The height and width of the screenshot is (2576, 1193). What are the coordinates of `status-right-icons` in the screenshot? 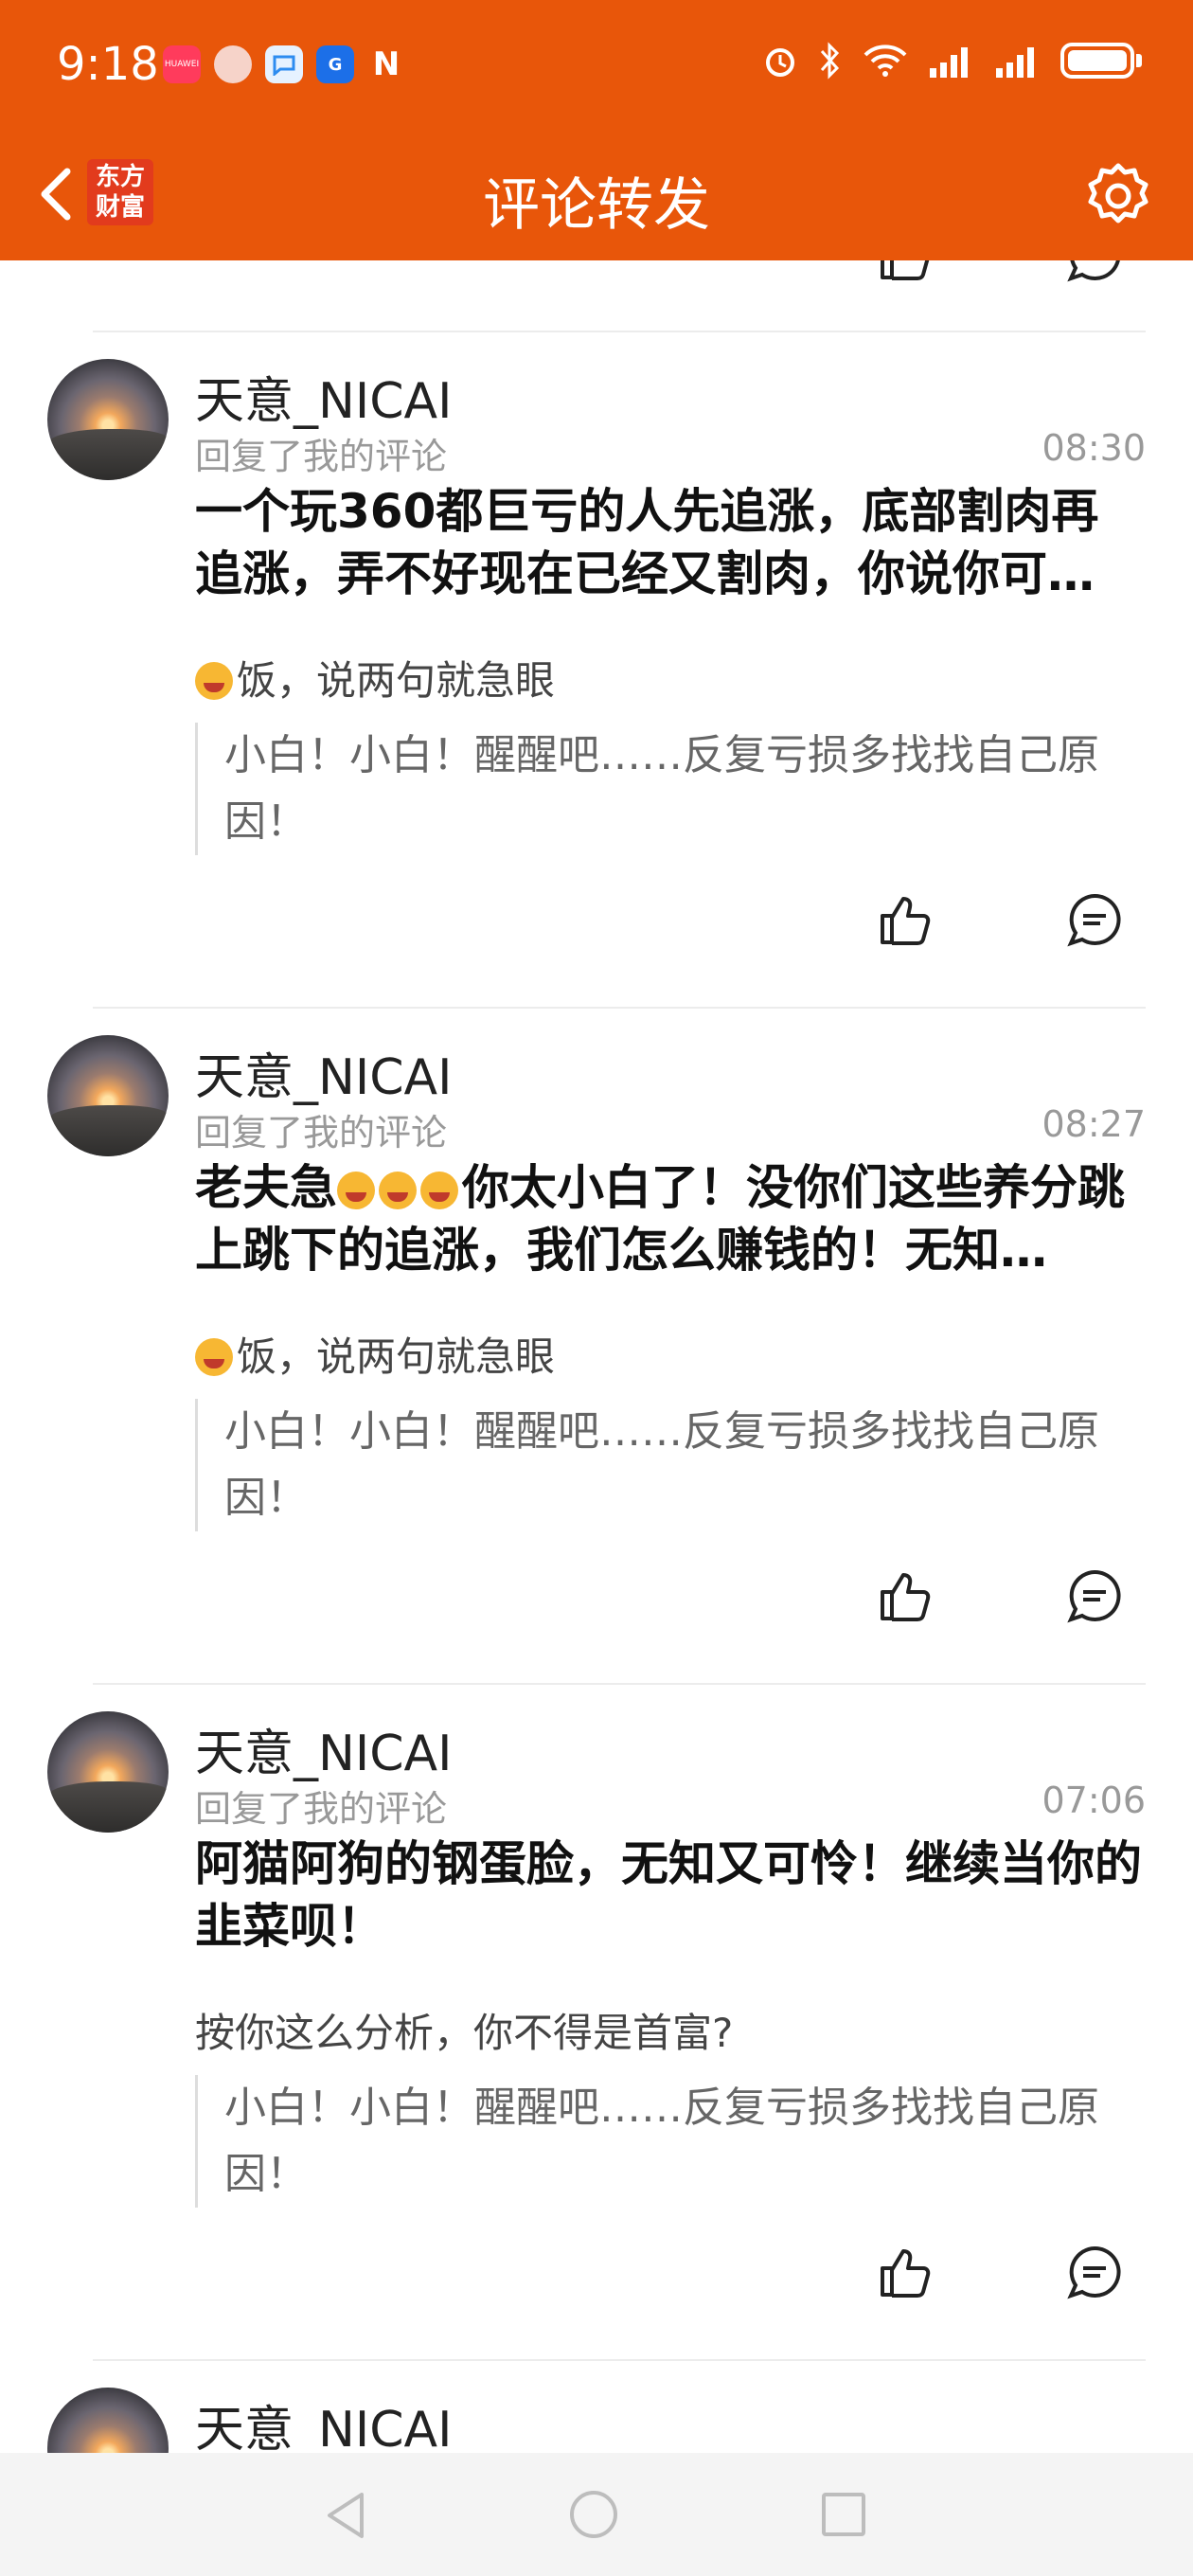 It's located at (951, 61).